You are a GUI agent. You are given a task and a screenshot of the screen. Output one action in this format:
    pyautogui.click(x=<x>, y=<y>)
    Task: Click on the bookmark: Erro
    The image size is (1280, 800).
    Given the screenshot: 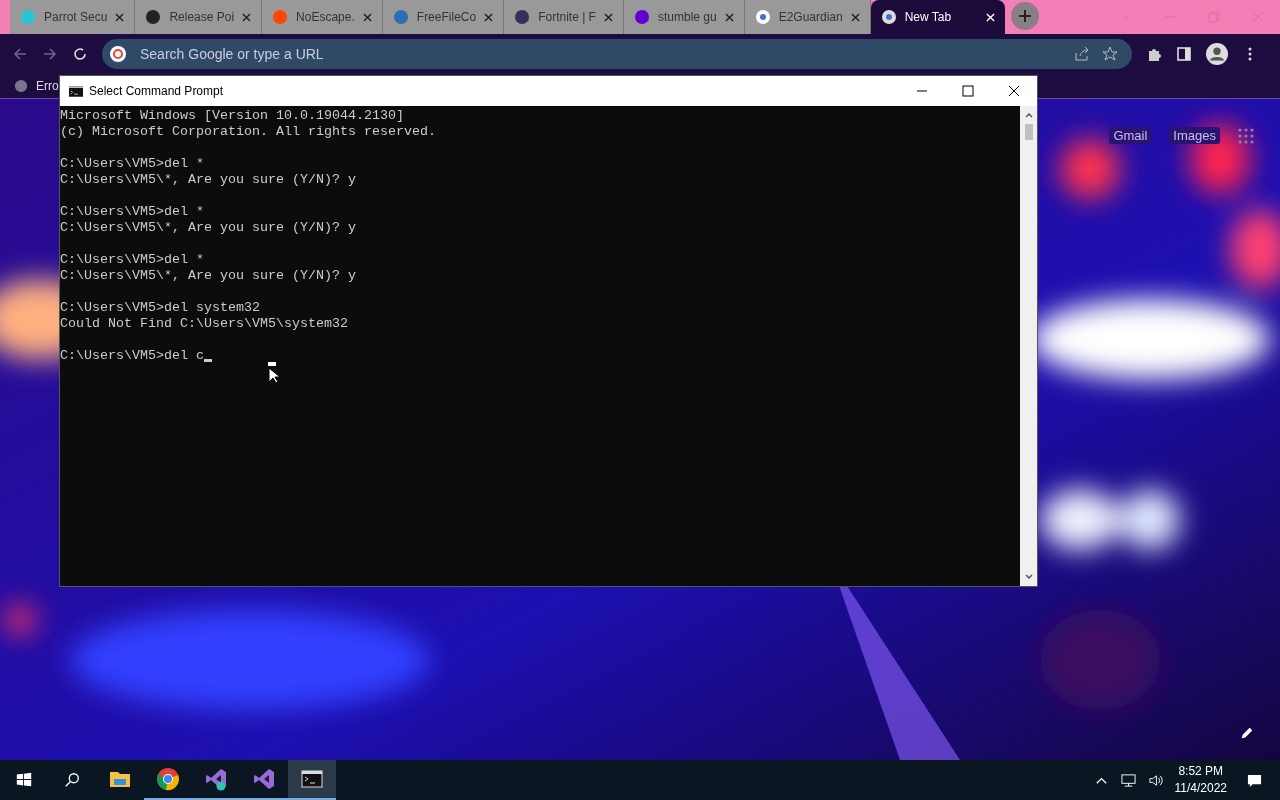 What is the action you would take?
    pyautogui.click(x=36, y=86)
    